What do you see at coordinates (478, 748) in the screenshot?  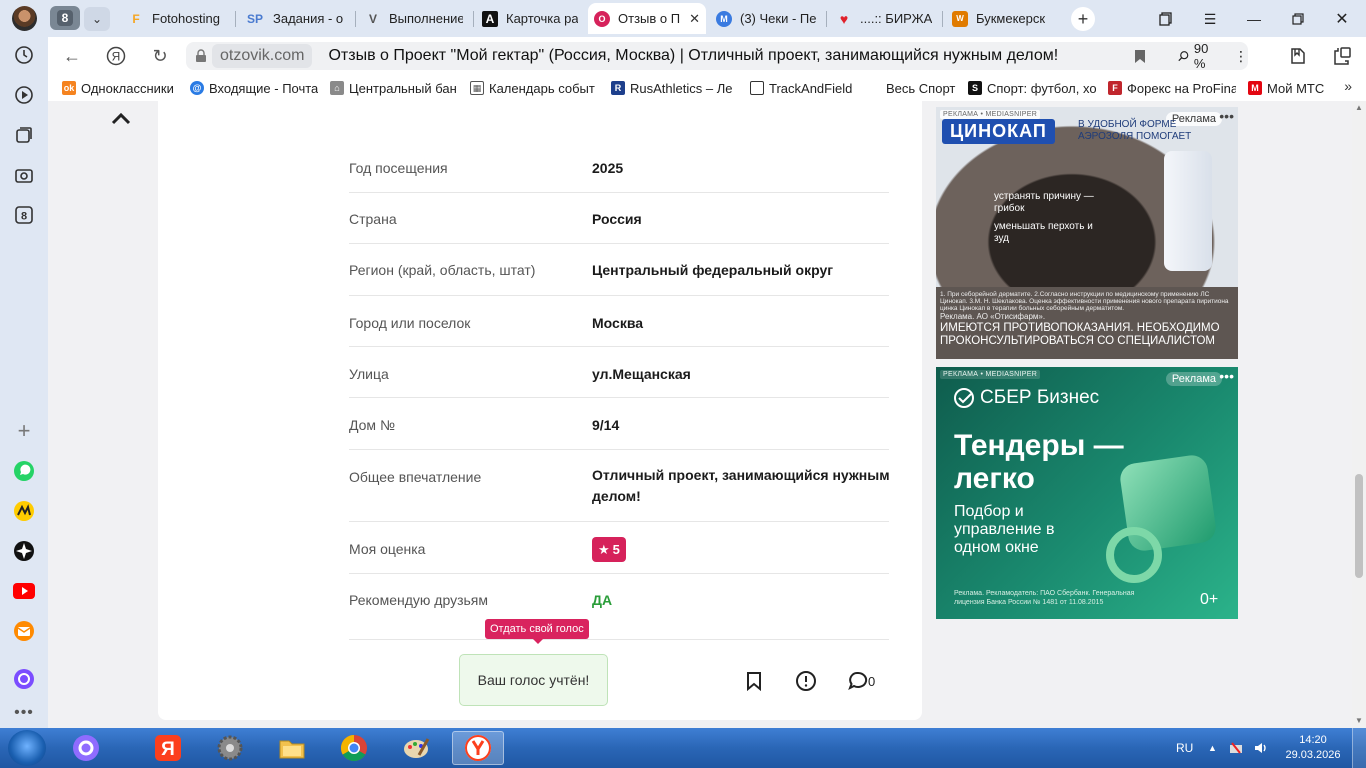 I see `taskbar-yandex-browser-icon` at bounding box center [478, 748].